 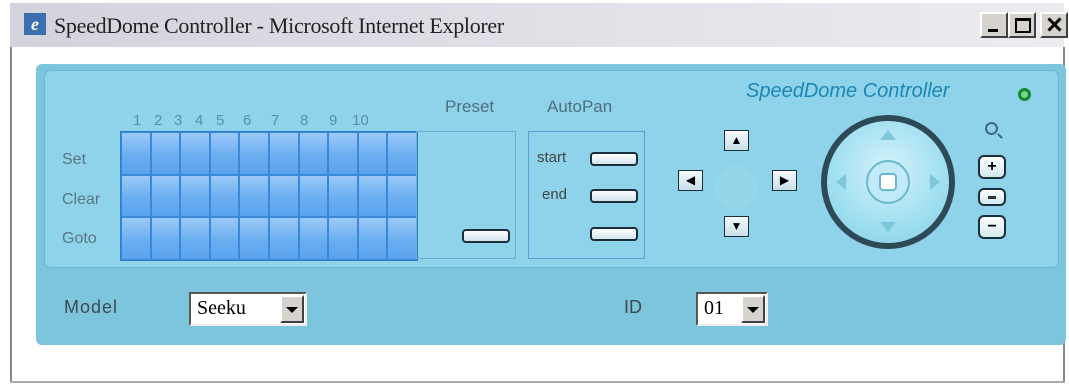 What do you see at coordinates (992, 167) in the screenshot?
I see `zoom-in-button: +` at bounding box center [992, 167].